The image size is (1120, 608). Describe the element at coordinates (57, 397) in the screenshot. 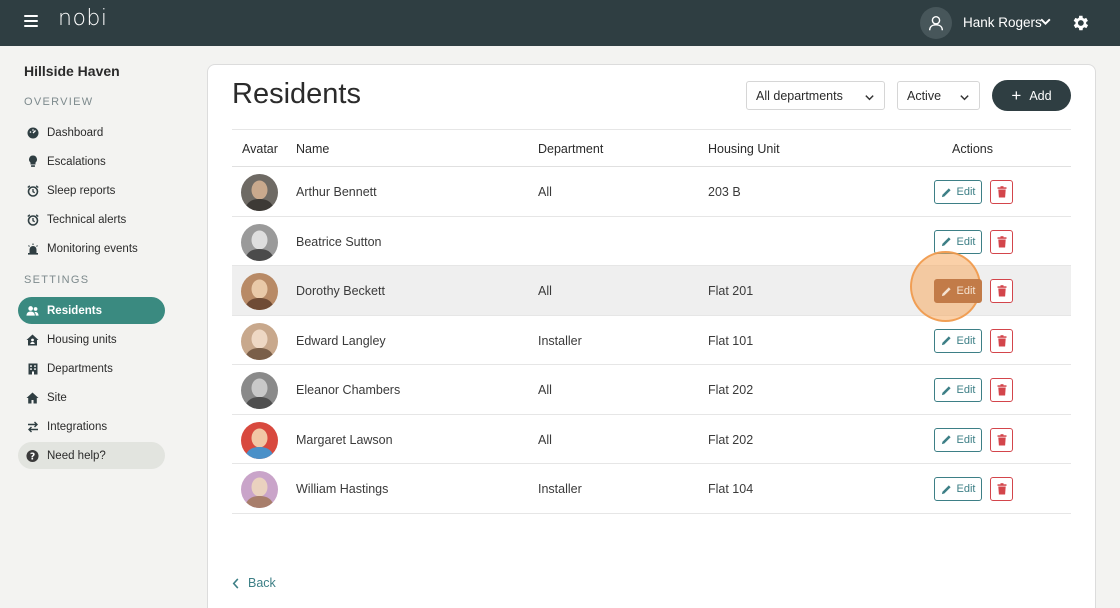

I see `sidebar-item-label: Site` at that location.